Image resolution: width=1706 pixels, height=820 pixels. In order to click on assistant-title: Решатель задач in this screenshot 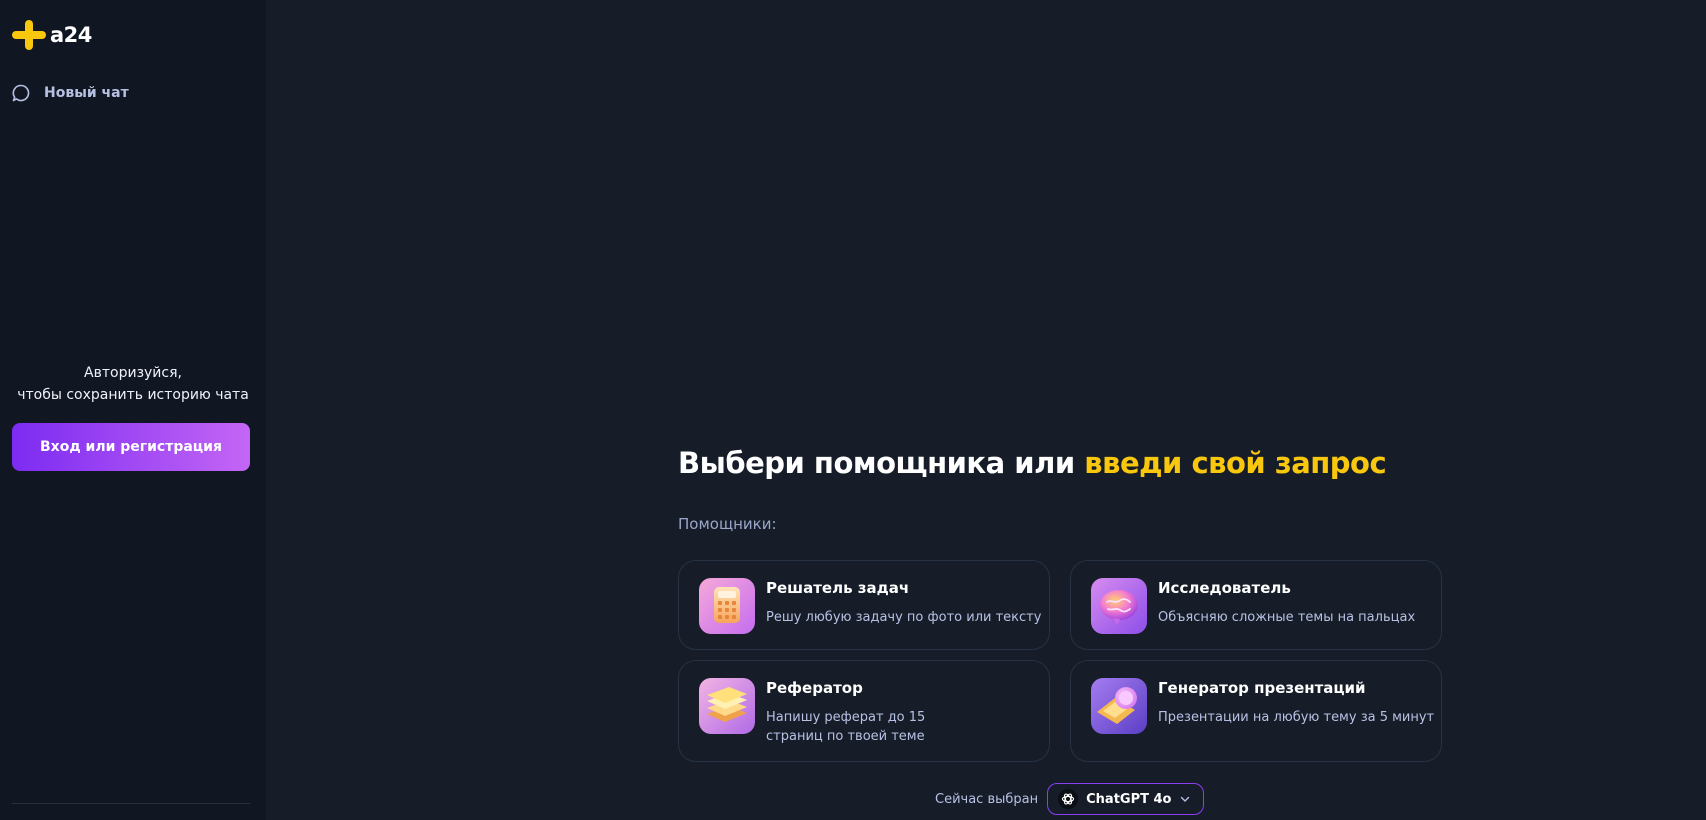, I will do `click(838, 588)`.